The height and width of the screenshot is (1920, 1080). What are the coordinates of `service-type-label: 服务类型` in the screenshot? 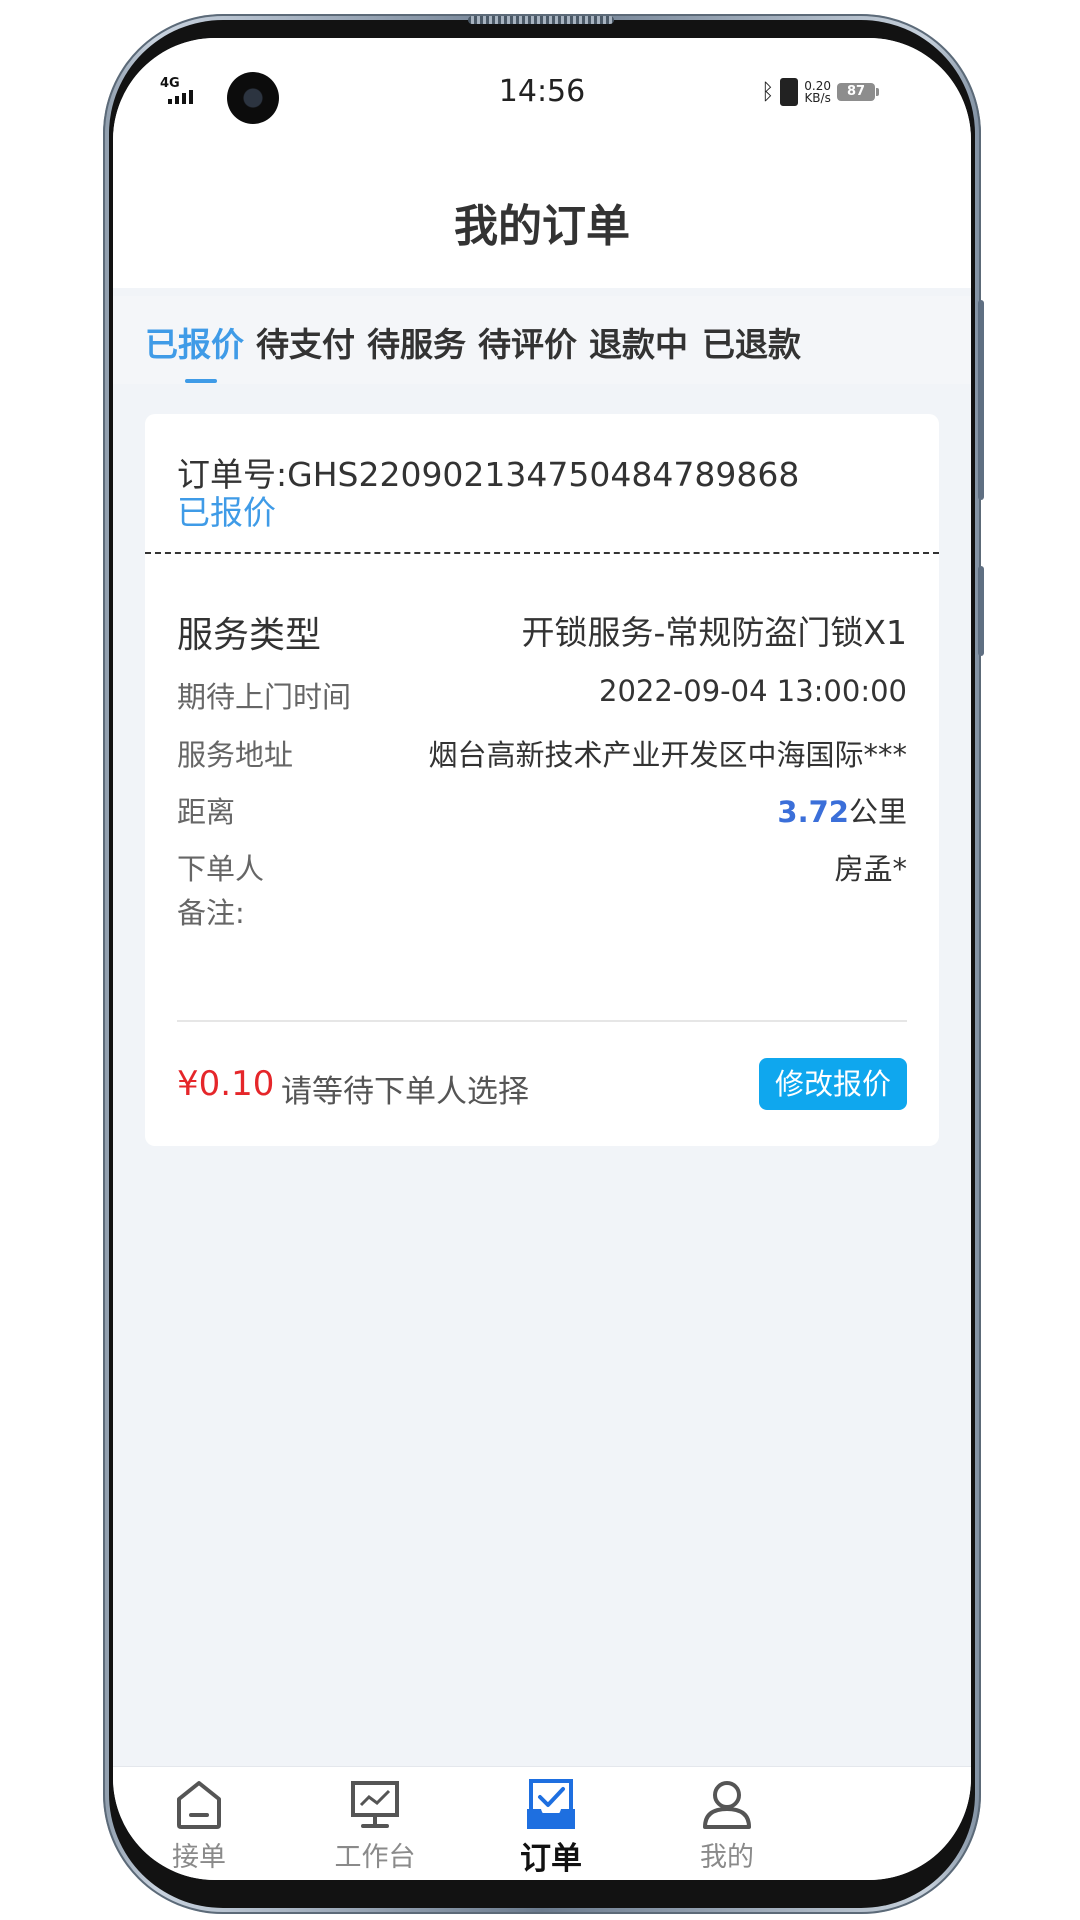 It's located at (249, 635).